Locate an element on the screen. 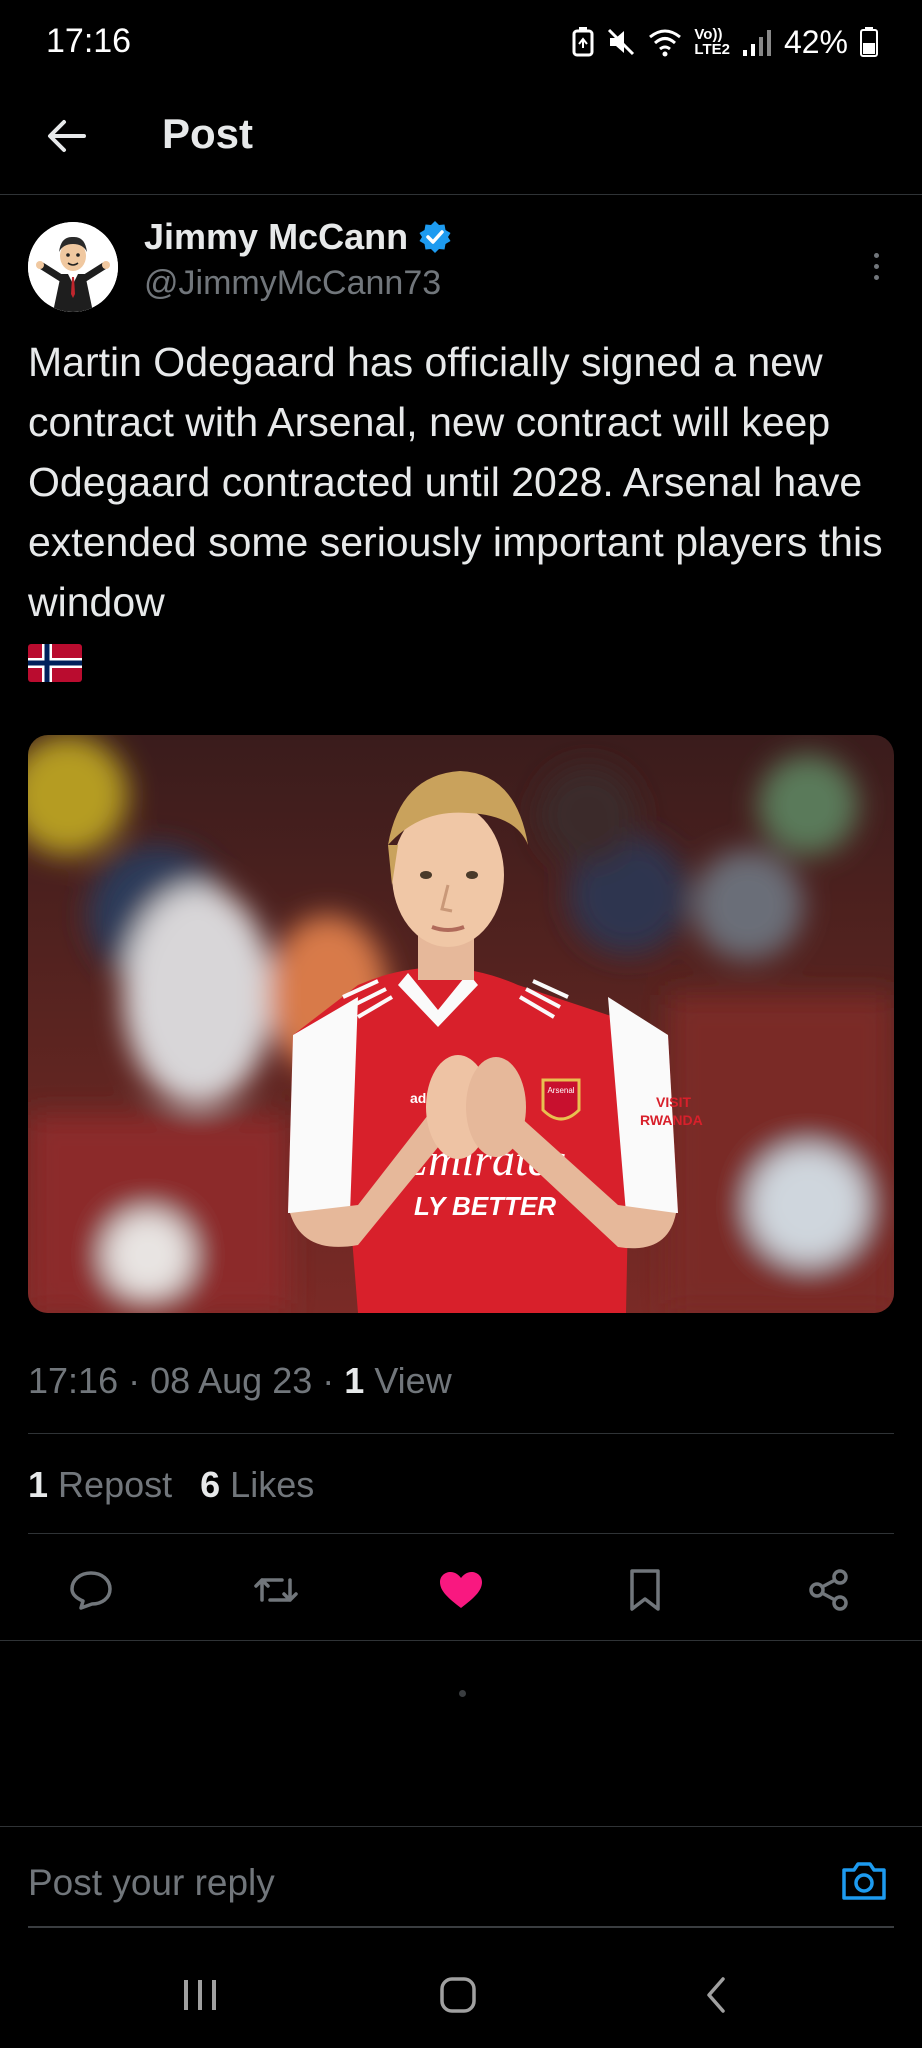  likes-stat: 6 Likes is located at coordinates (257, 1485).